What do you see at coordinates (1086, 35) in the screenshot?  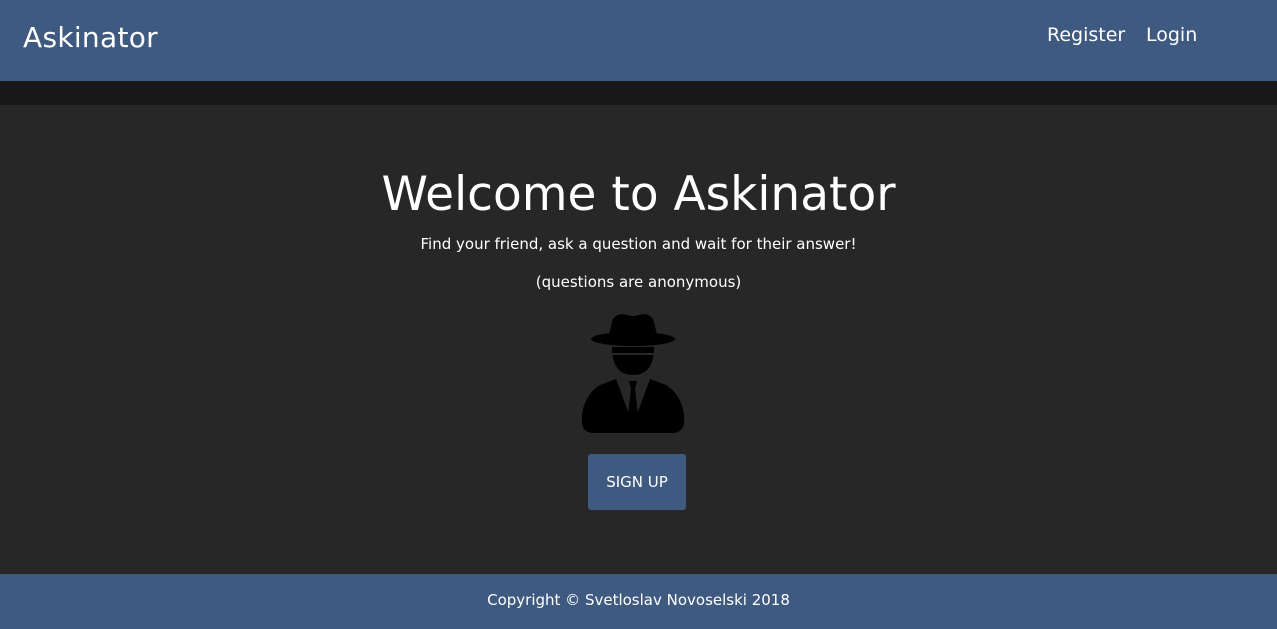 I see `nav-register-link: Register` at bounding box center [1086, 35].